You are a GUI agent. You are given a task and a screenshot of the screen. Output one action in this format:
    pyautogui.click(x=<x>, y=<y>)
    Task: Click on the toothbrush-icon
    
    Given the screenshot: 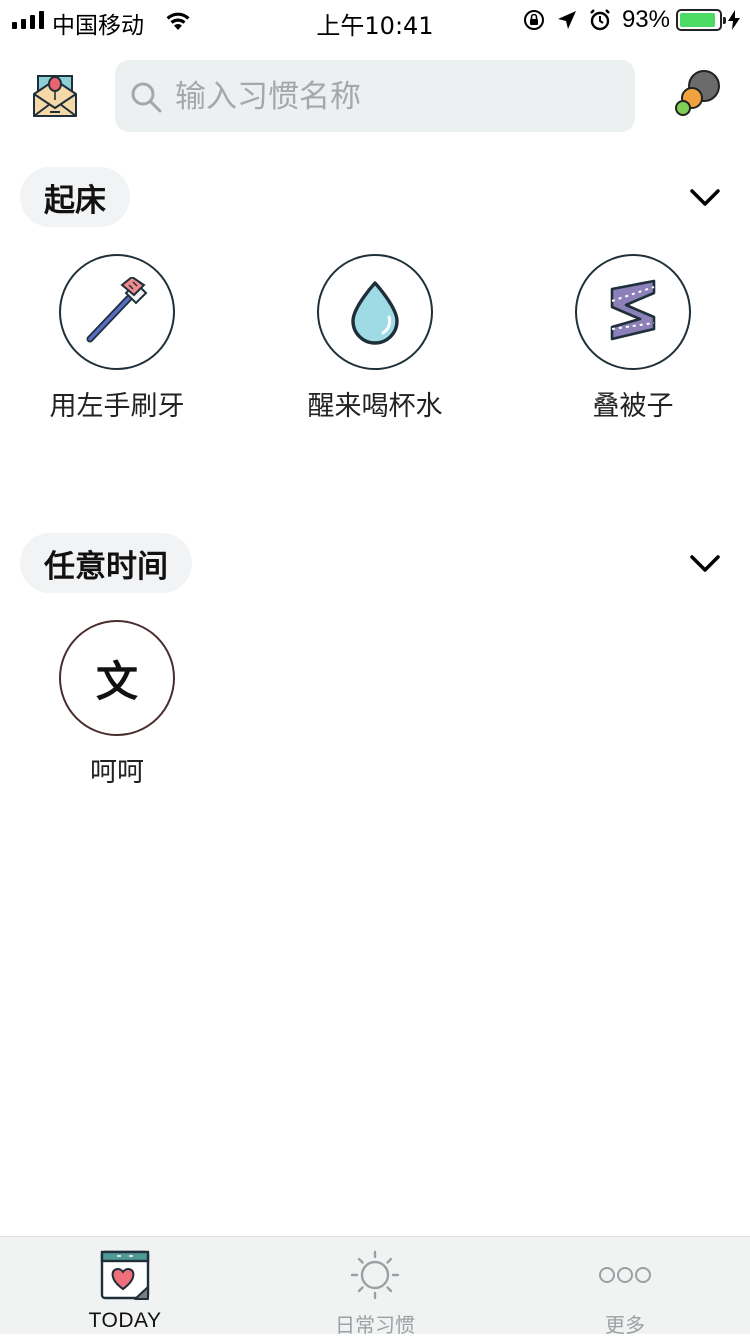 What is the action you would take?
    pyautogui.click(x=117, y=310)
    